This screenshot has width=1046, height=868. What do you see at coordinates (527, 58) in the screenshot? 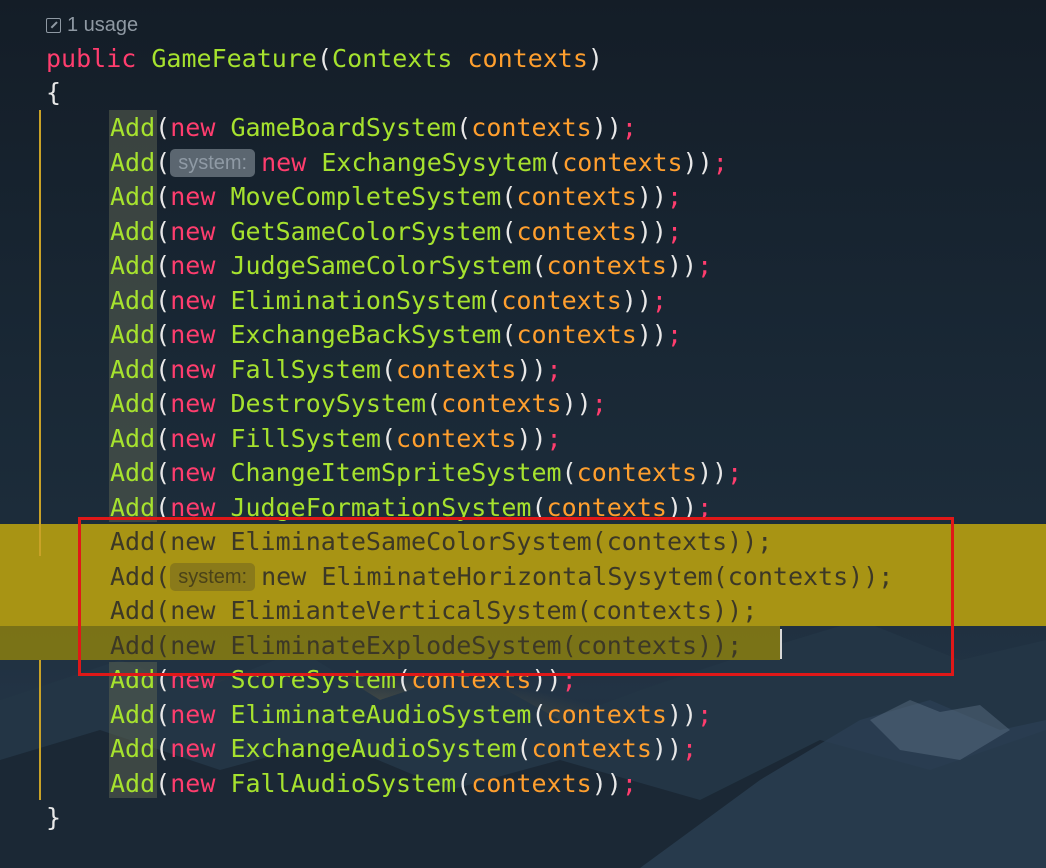
I see `param-name: contexts` at bounding box center [527, 58].